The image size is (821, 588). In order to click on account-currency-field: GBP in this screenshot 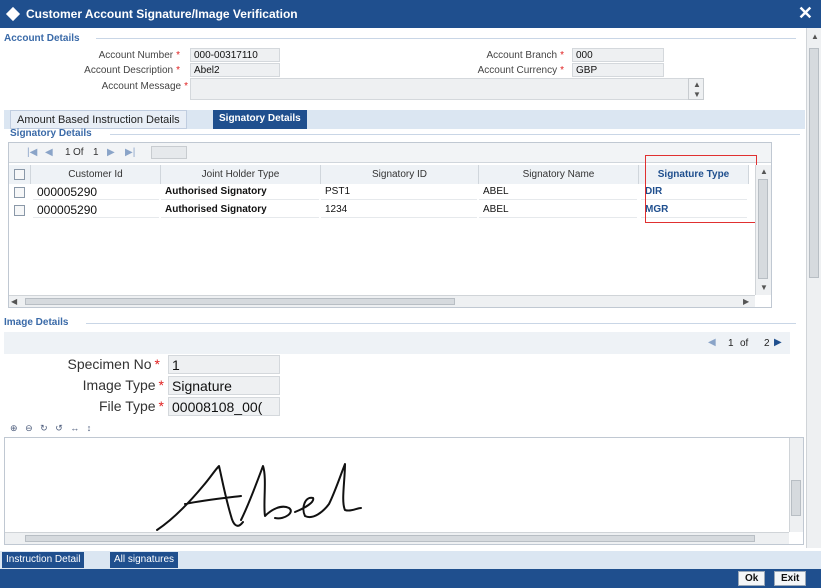, I will do `click(618, 70)`.